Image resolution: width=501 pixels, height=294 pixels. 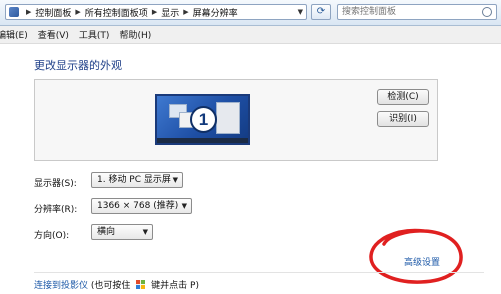 What do you see at coordinates (422, 261) in the screenshot?
I see `advanced-settings-link: 高级设置` at bounding box center [422, 261].